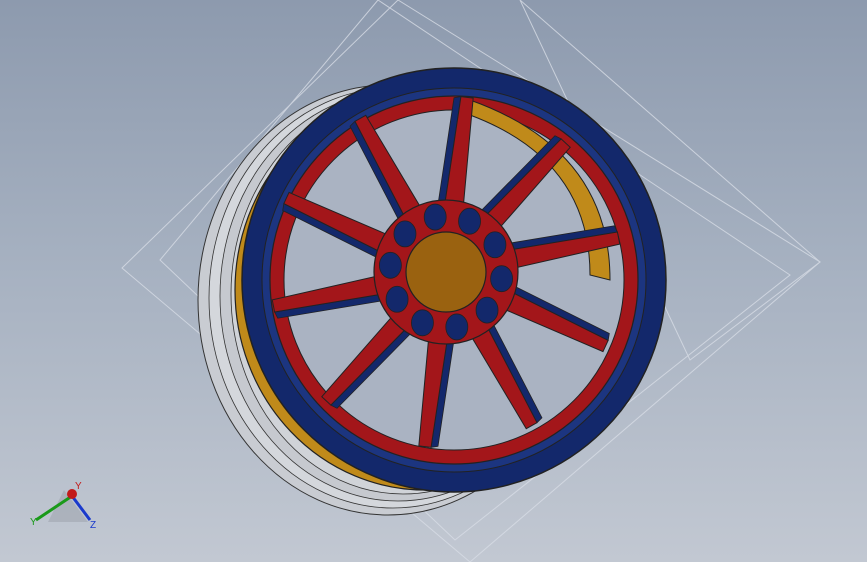 The width and height of the screenshot is (867, 562). What do you see at coordinates (63, 506) in the screenshot?
I see `axis-triad: Y Y Z` at bounding box center [63, 506].